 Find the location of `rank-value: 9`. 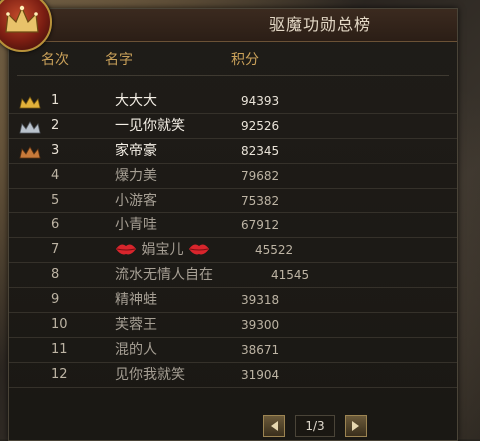

rank-value: 9 is located at coordinates (55, 300).